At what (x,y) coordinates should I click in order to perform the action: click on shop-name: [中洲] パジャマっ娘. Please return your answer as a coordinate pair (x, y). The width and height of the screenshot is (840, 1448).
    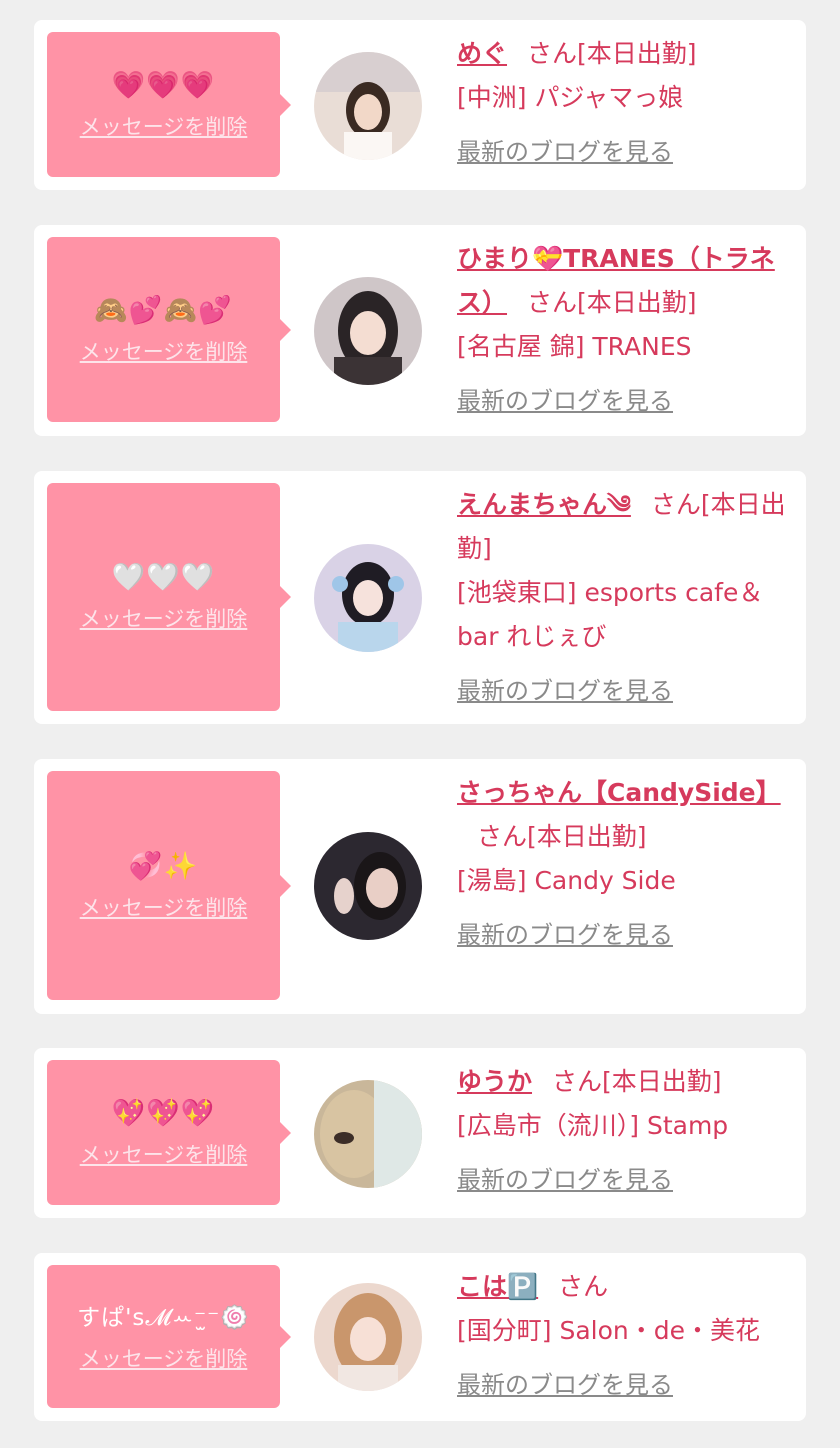
    Looking at the image, I should click on (570, 97).